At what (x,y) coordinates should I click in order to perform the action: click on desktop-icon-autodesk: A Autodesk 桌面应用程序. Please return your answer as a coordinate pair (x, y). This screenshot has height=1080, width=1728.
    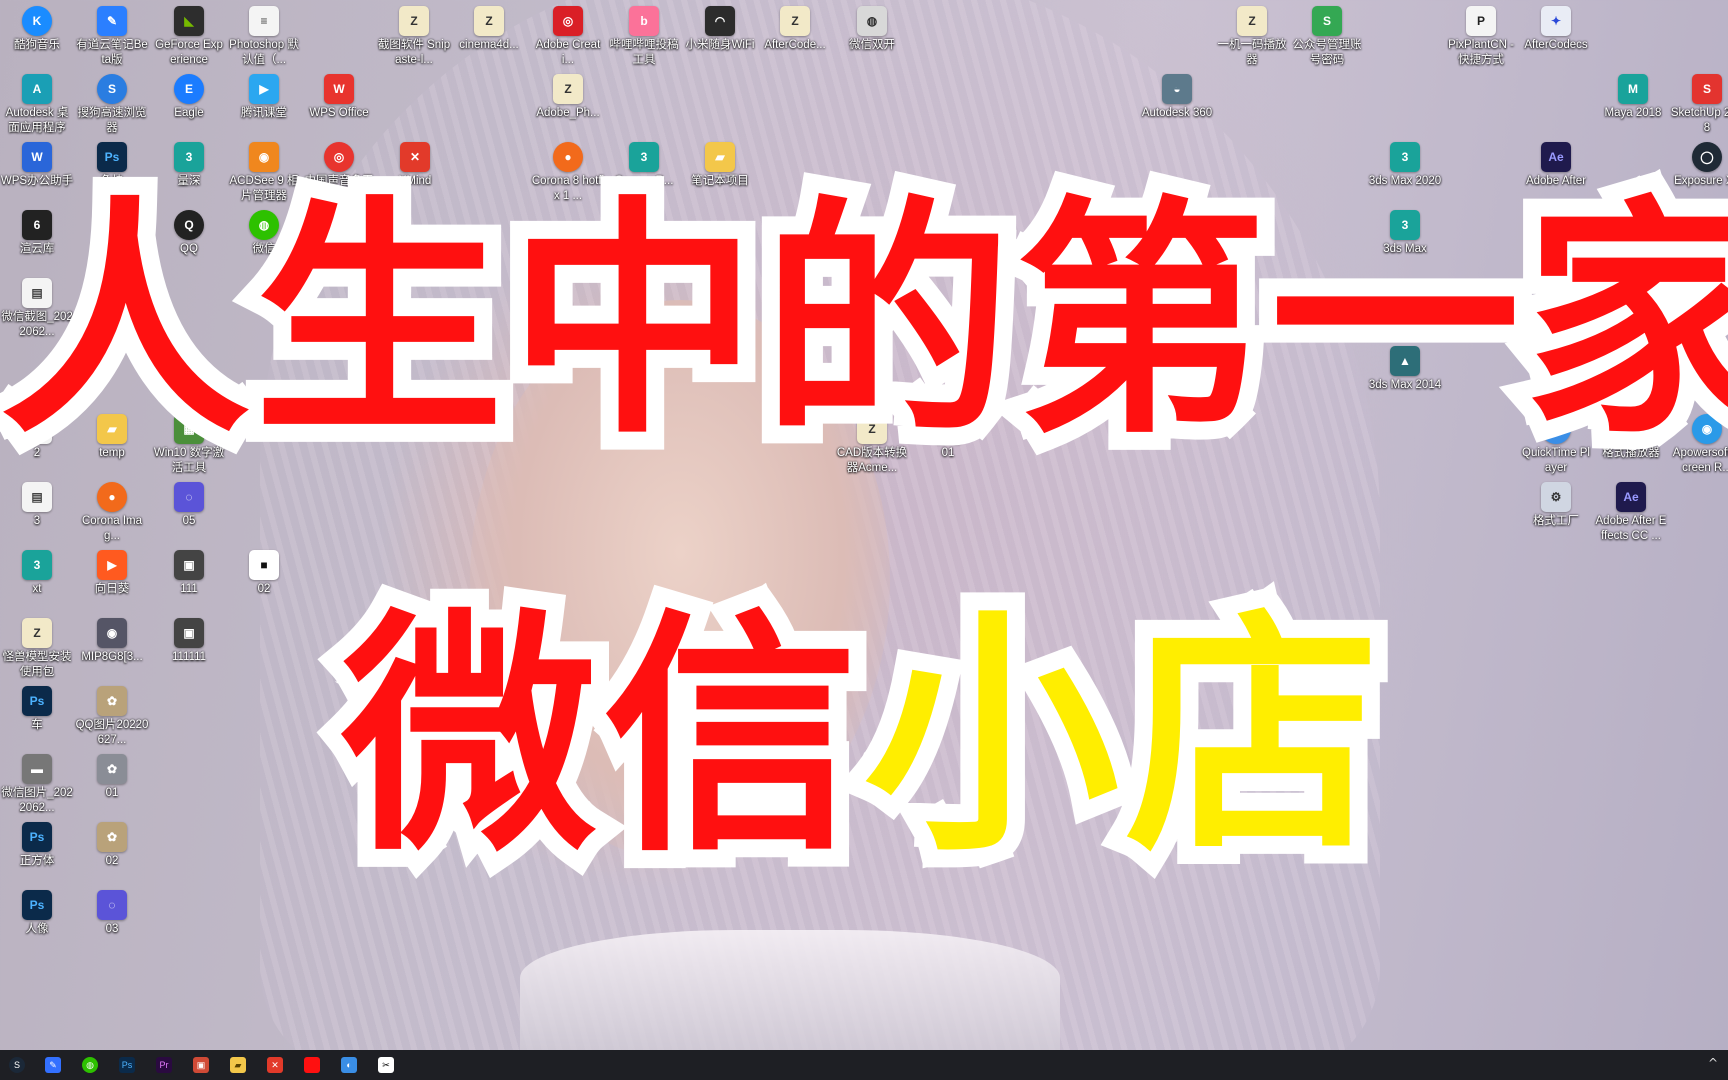
    Looking at the image, I should click on (37, 105).